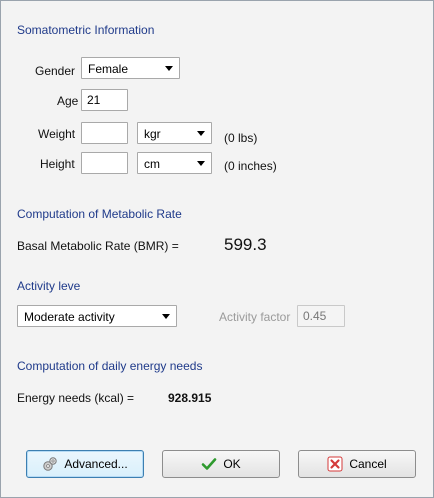  What do you see at coordinates (130, 68) in the screenshot?
I see `gender-select: Female` at bounding box center [130, 68].